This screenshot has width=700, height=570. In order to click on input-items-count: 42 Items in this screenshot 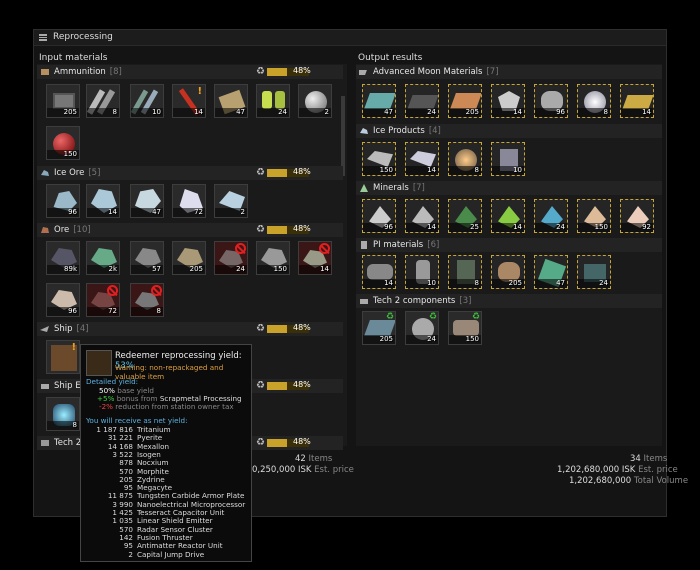, I will do `click(314, 459)`.